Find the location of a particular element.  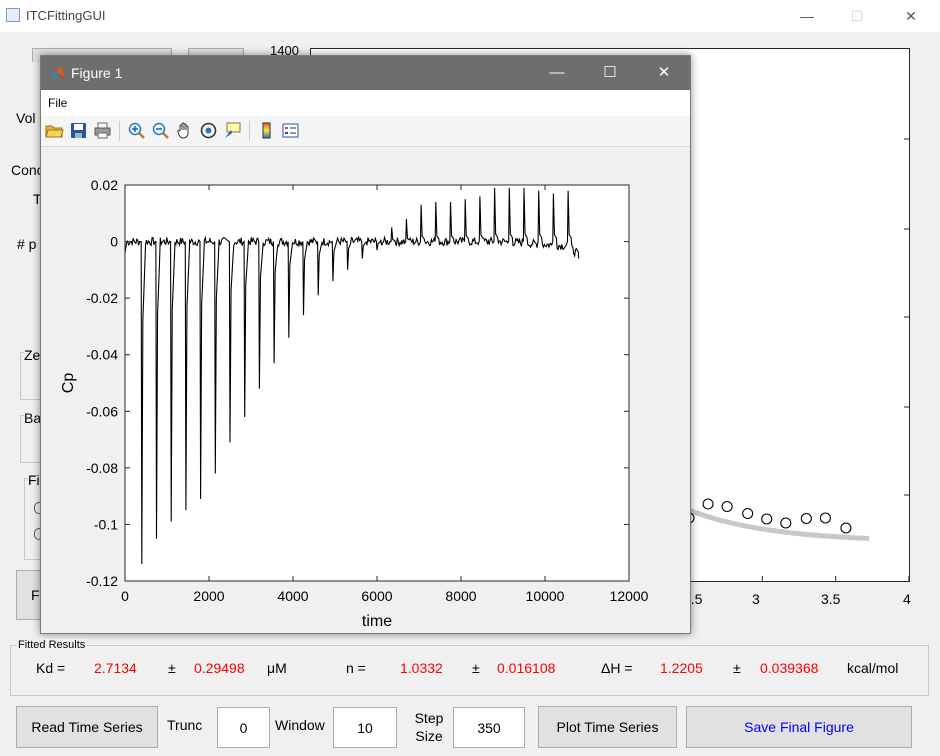

dh-unit: kcal/mol is located at coordinates (873, 668).